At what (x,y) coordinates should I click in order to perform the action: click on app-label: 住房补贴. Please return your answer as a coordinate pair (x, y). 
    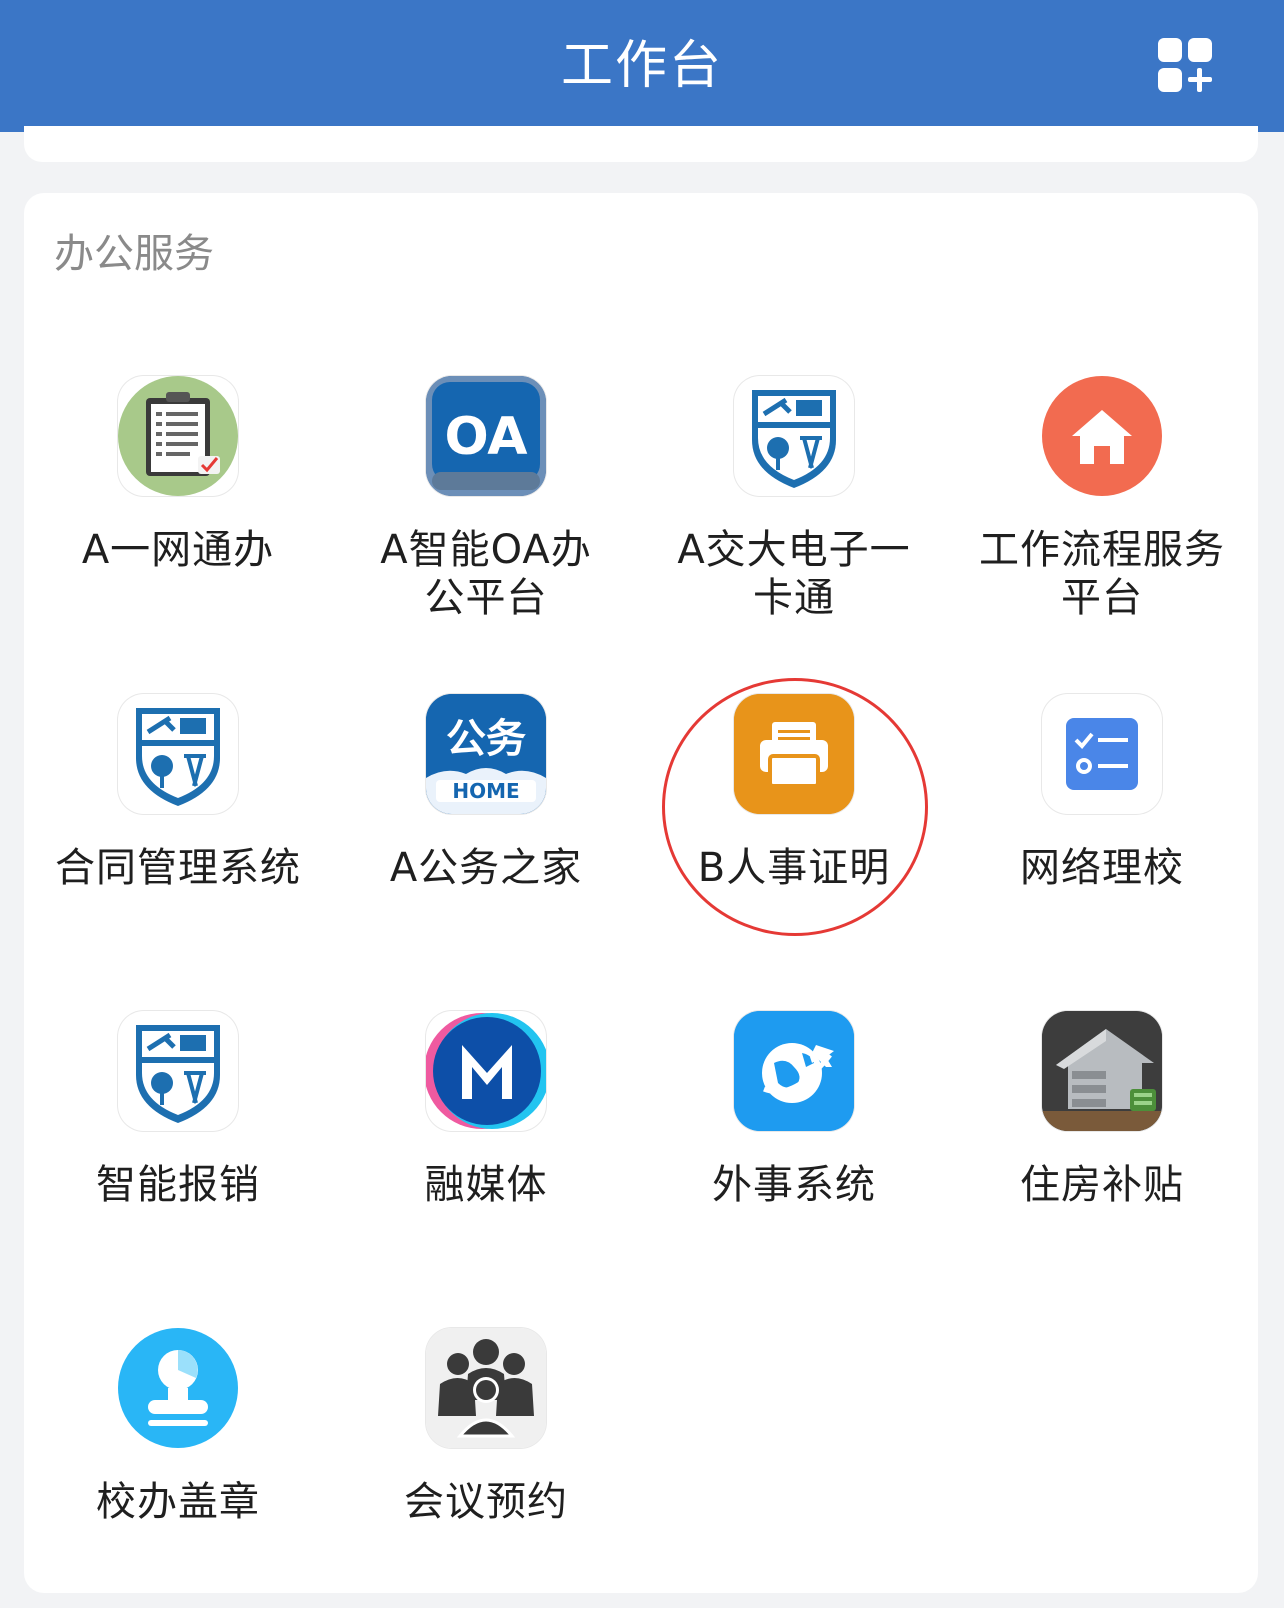
    Looking at the image, I should click on (1102, 1185).